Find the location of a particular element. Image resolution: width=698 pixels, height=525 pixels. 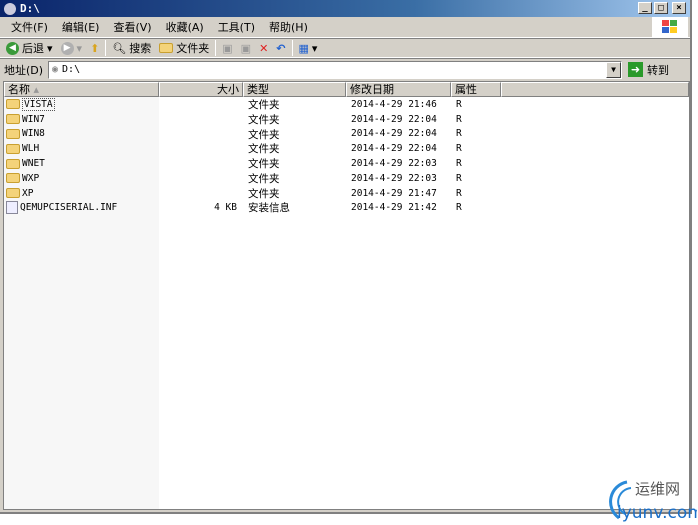

file-row: WIN8 文件夹 2014-4-29 22:04 R is located at coordinates (346, 134).